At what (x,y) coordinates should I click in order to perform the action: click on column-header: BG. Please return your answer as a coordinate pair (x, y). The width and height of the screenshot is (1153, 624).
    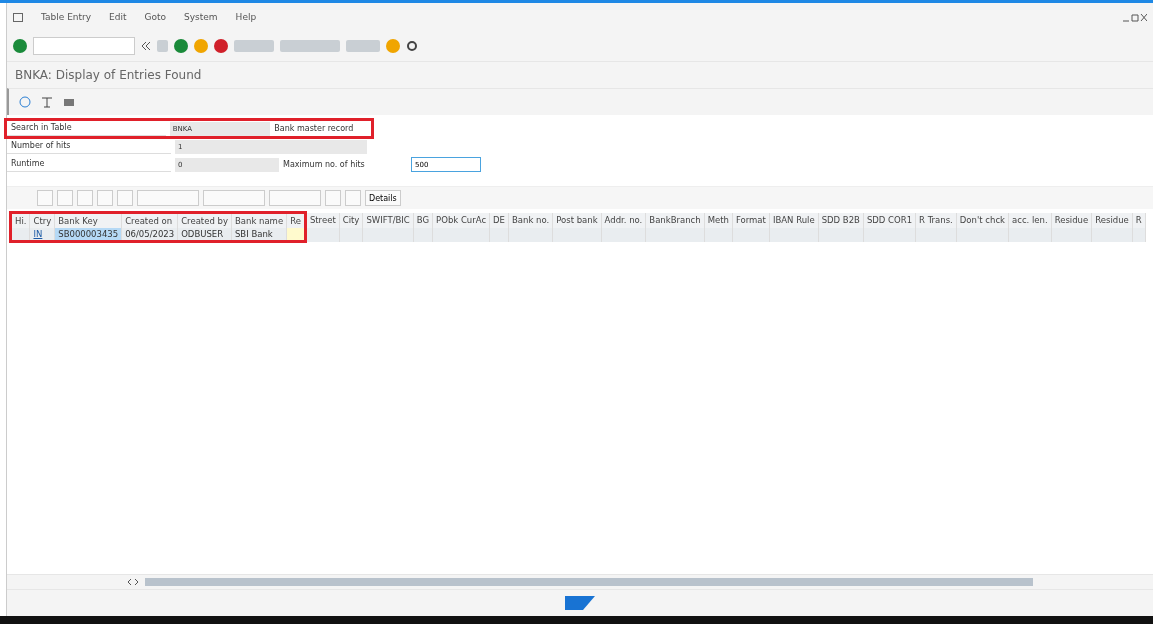
    Looking at the image, I should click on (423, 220).